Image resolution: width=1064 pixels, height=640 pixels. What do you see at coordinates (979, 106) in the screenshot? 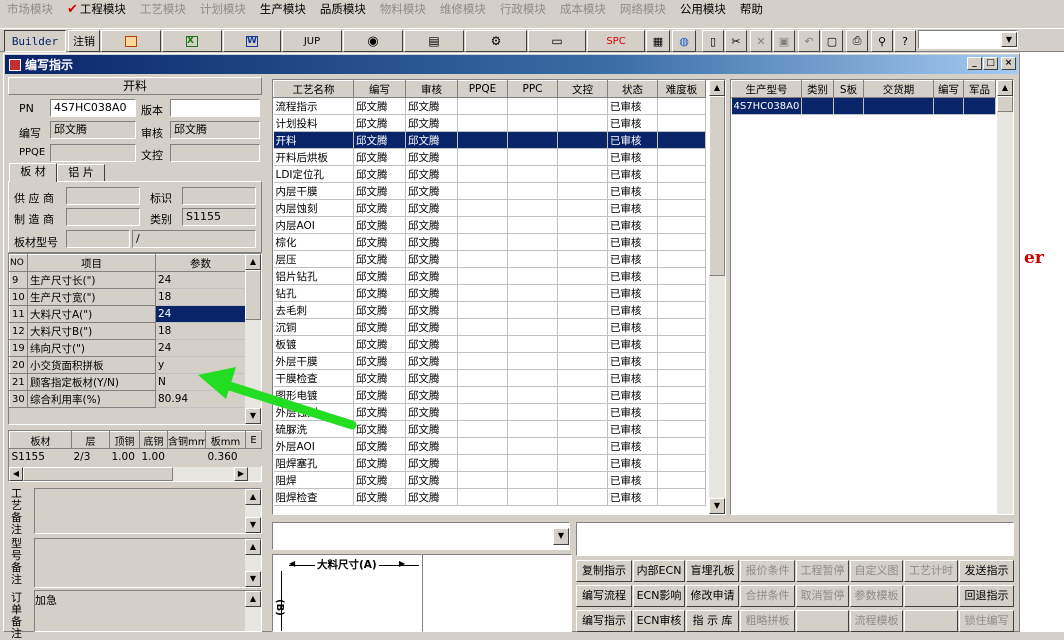
I see `product-row-cell` at bounding box center [979, 106].